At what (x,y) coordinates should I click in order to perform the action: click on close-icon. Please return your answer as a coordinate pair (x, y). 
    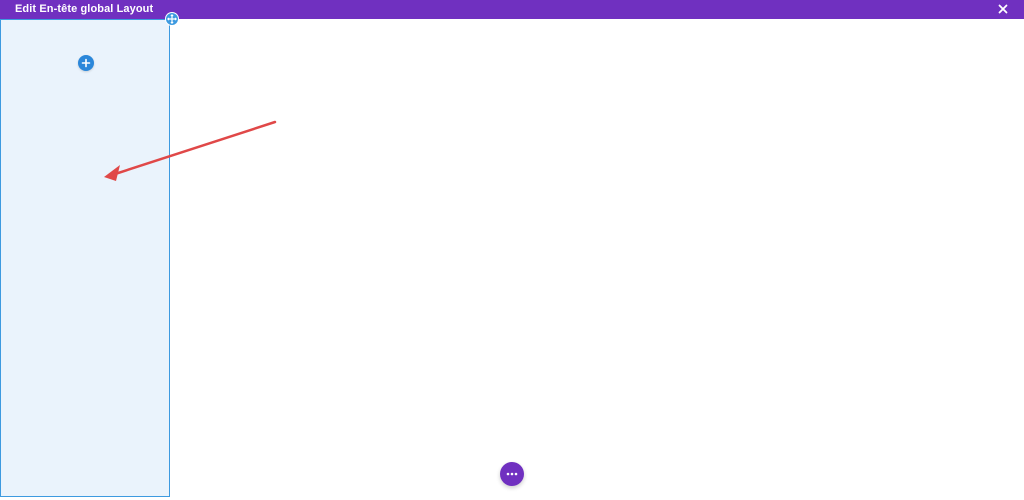
    Looking at the image, I should click on (1003, 9).